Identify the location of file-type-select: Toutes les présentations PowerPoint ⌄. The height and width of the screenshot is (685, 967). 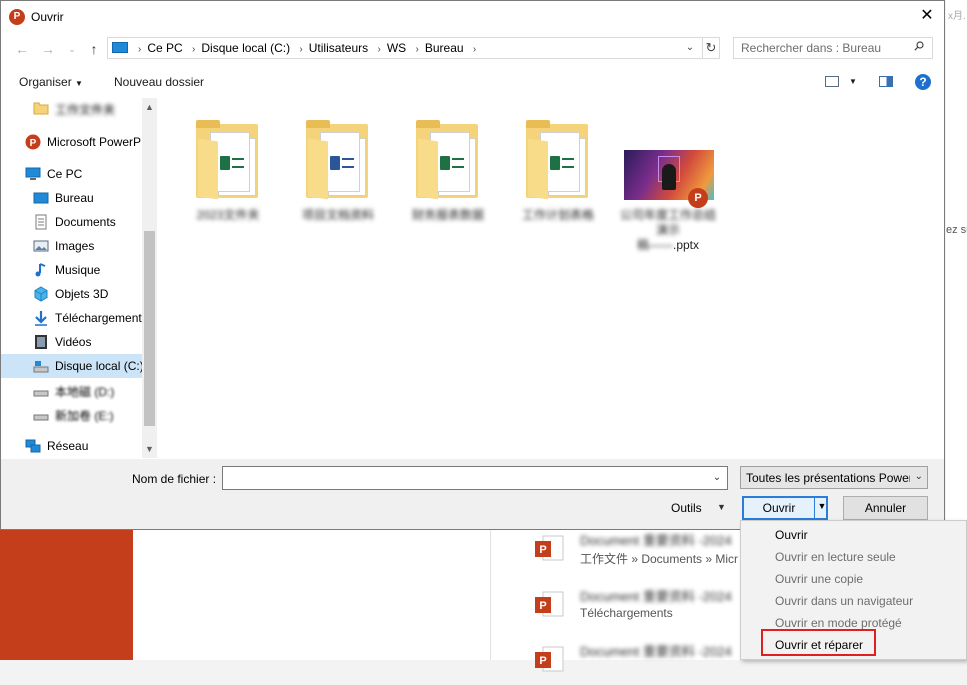
(834, 477).